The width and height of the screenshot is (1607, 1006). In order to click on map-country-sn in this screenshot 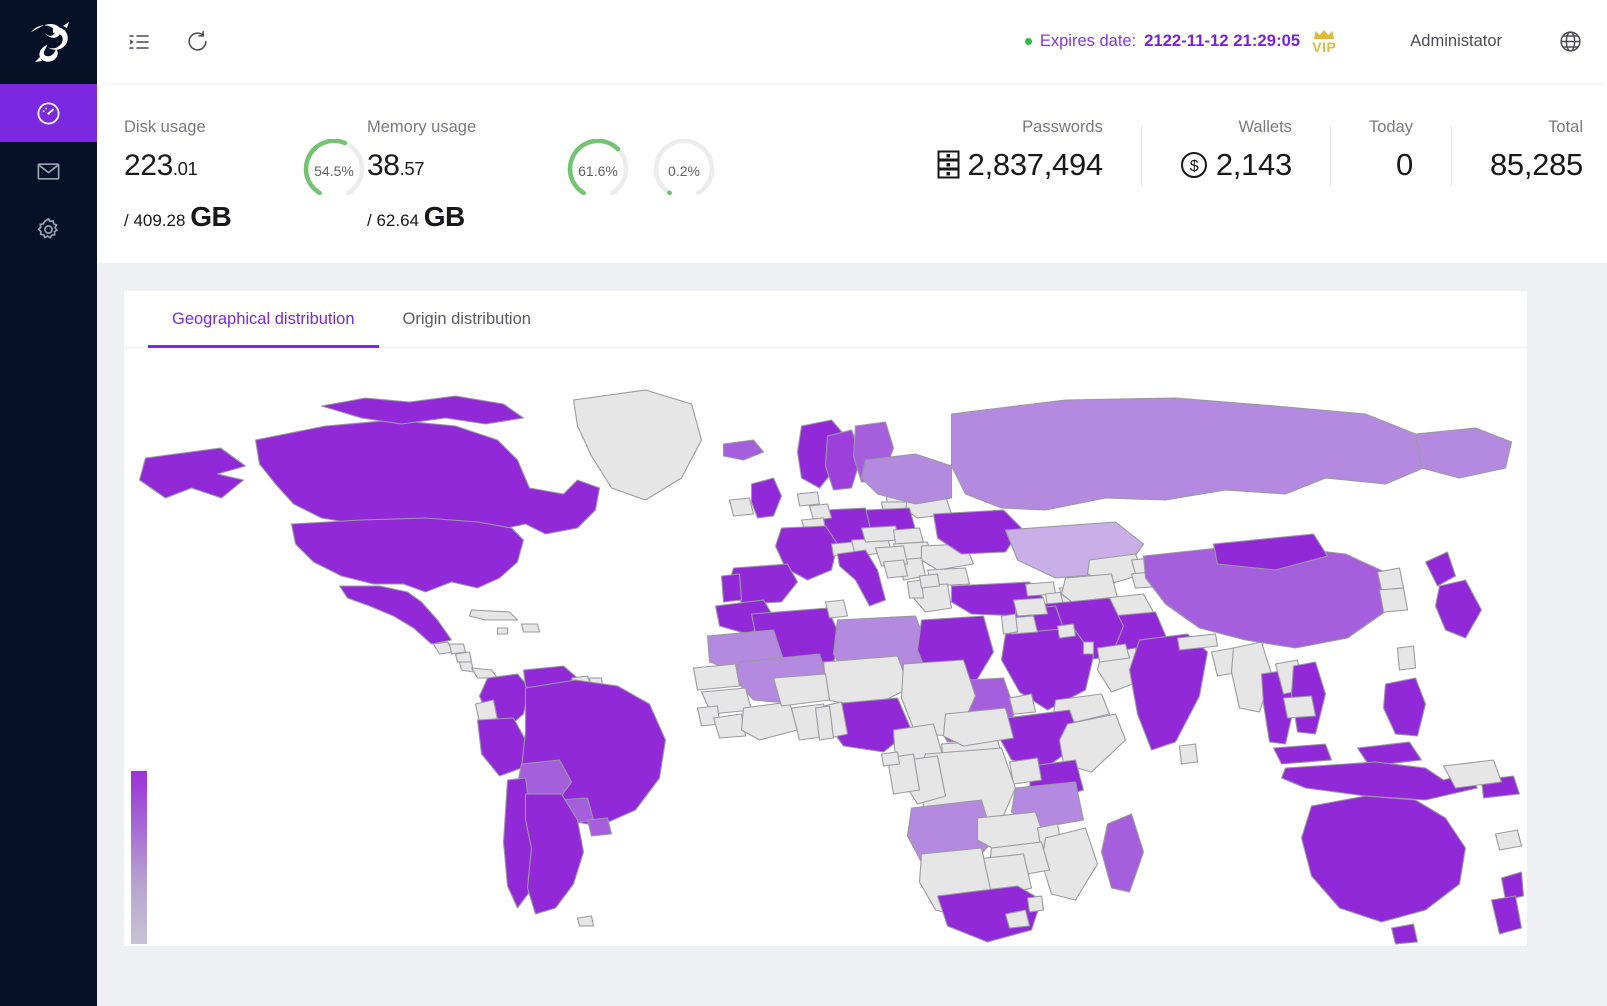, I will do `click(716, 677)`.